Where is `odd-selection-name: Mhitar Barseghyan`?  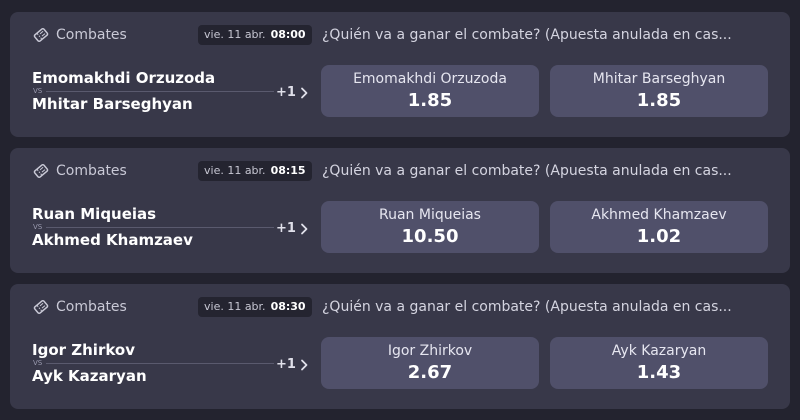
odd-selection-name: Mhitar Barseghyan is located at coordinates (659, 79).